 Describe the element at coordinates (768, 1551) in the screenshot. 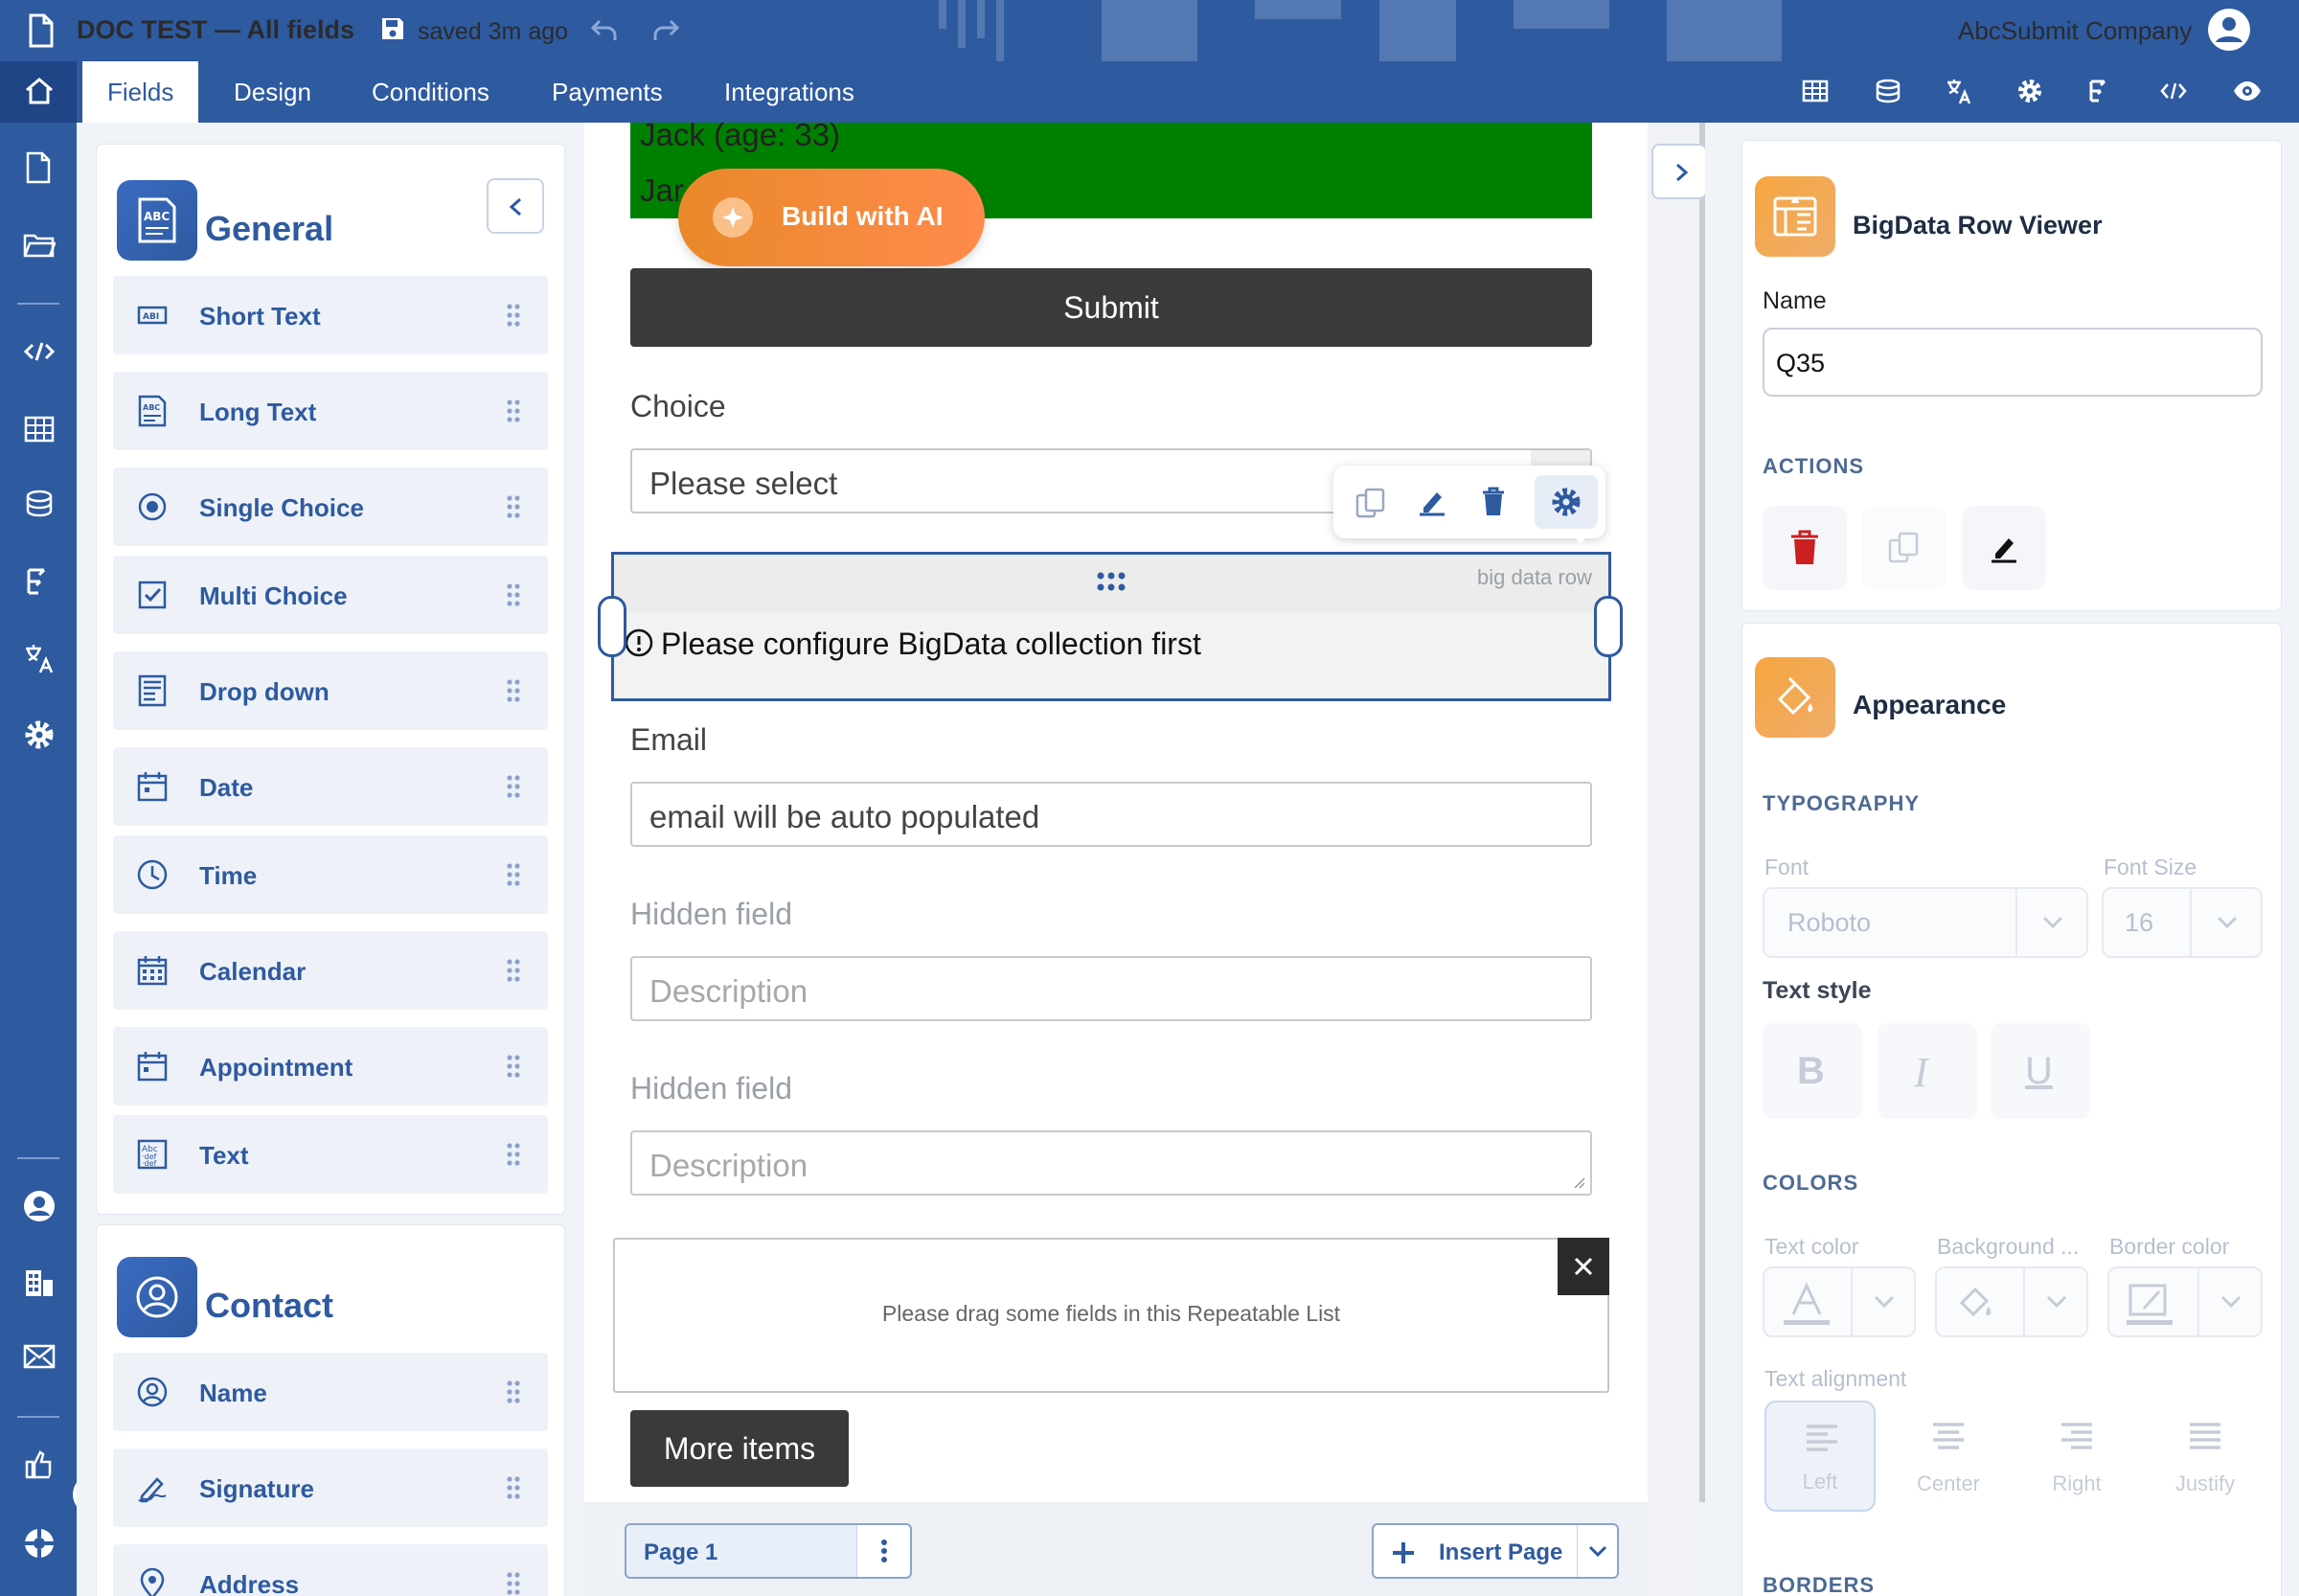

I see `page-tab: Page 1` at that location.